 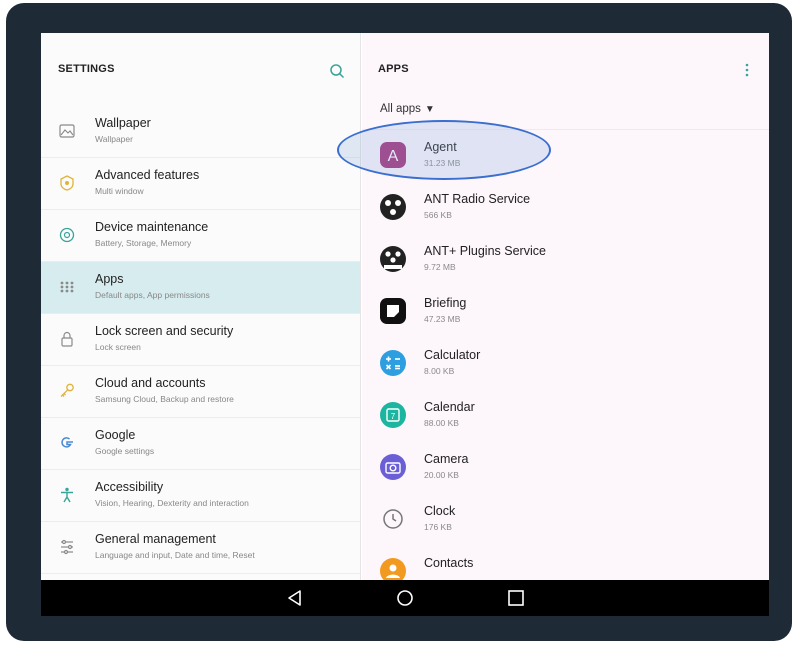 What do you see at coordinates (115, 435) in the screenshot?
I see `menu-item-label: Google` at bounding box center [115, 435].